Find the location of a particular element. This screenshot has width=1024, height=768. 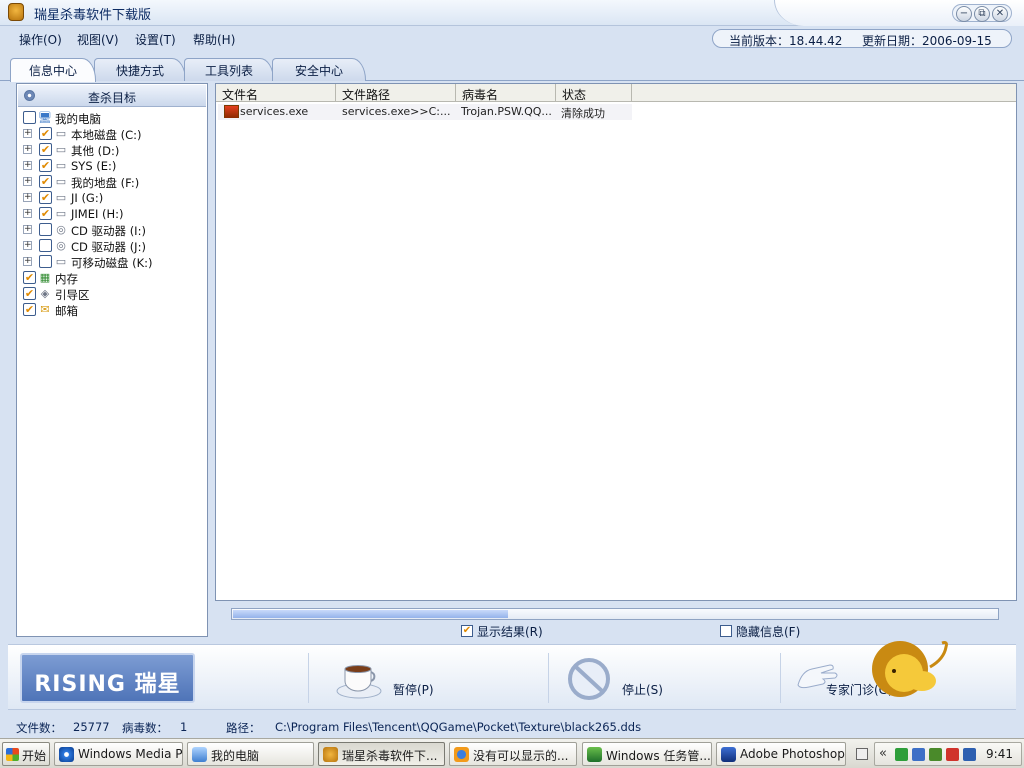

tab-tool-list: 工具列表 is located at coordinates (229, 69).